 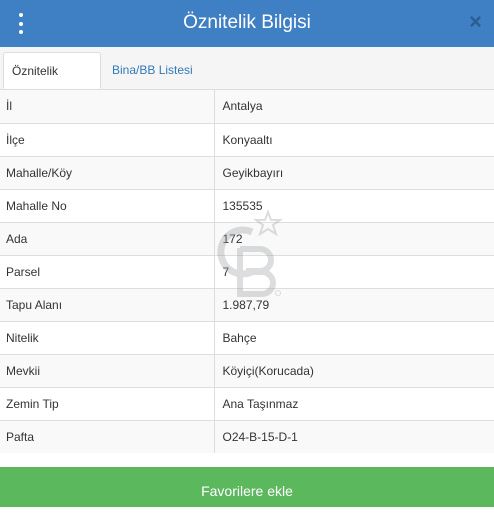 What do you see at coordinates (354, 238) in the screenshot?
I see `attribute-value: 172` at bounding box center [354, 238].